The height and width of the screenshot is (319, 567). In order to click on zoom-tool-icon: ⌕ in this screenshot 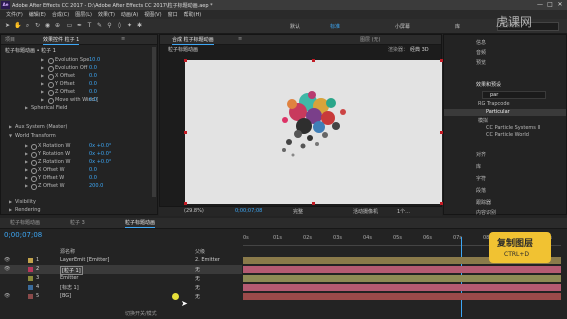, I will do `click(27, 25)`.